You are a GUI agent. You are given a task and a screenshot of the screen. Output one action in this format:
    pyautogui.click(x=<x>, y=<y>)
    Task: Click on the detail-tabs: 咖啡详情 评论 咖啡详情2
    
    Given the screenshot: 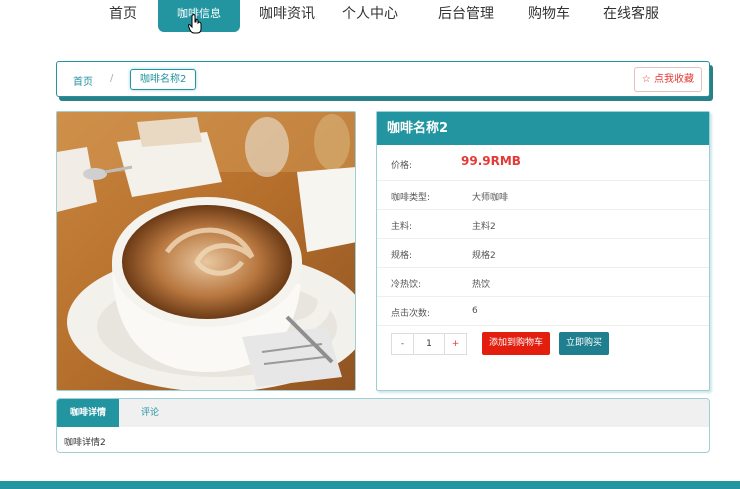 What is the action you would take?
    pyautogui.click(x=383, y=425)
    